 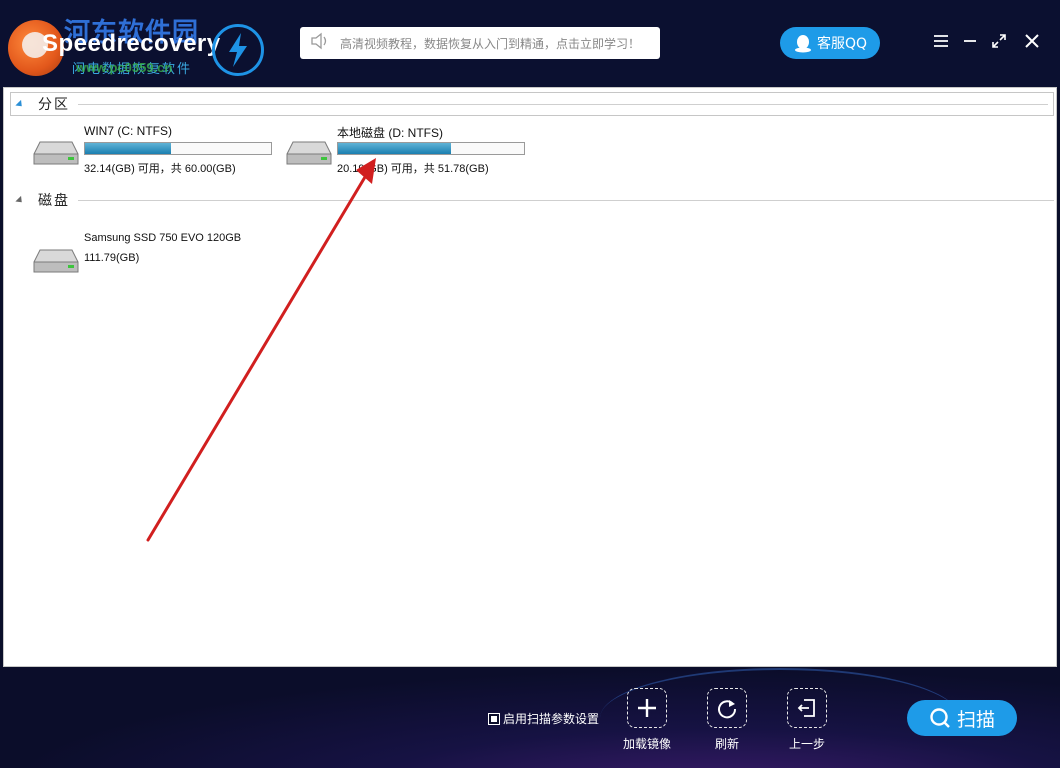 I want to click on disk-item-samsung: Samsung SSD 750 EVO 120GB 111.79(GB), so click(x=157, y=262).